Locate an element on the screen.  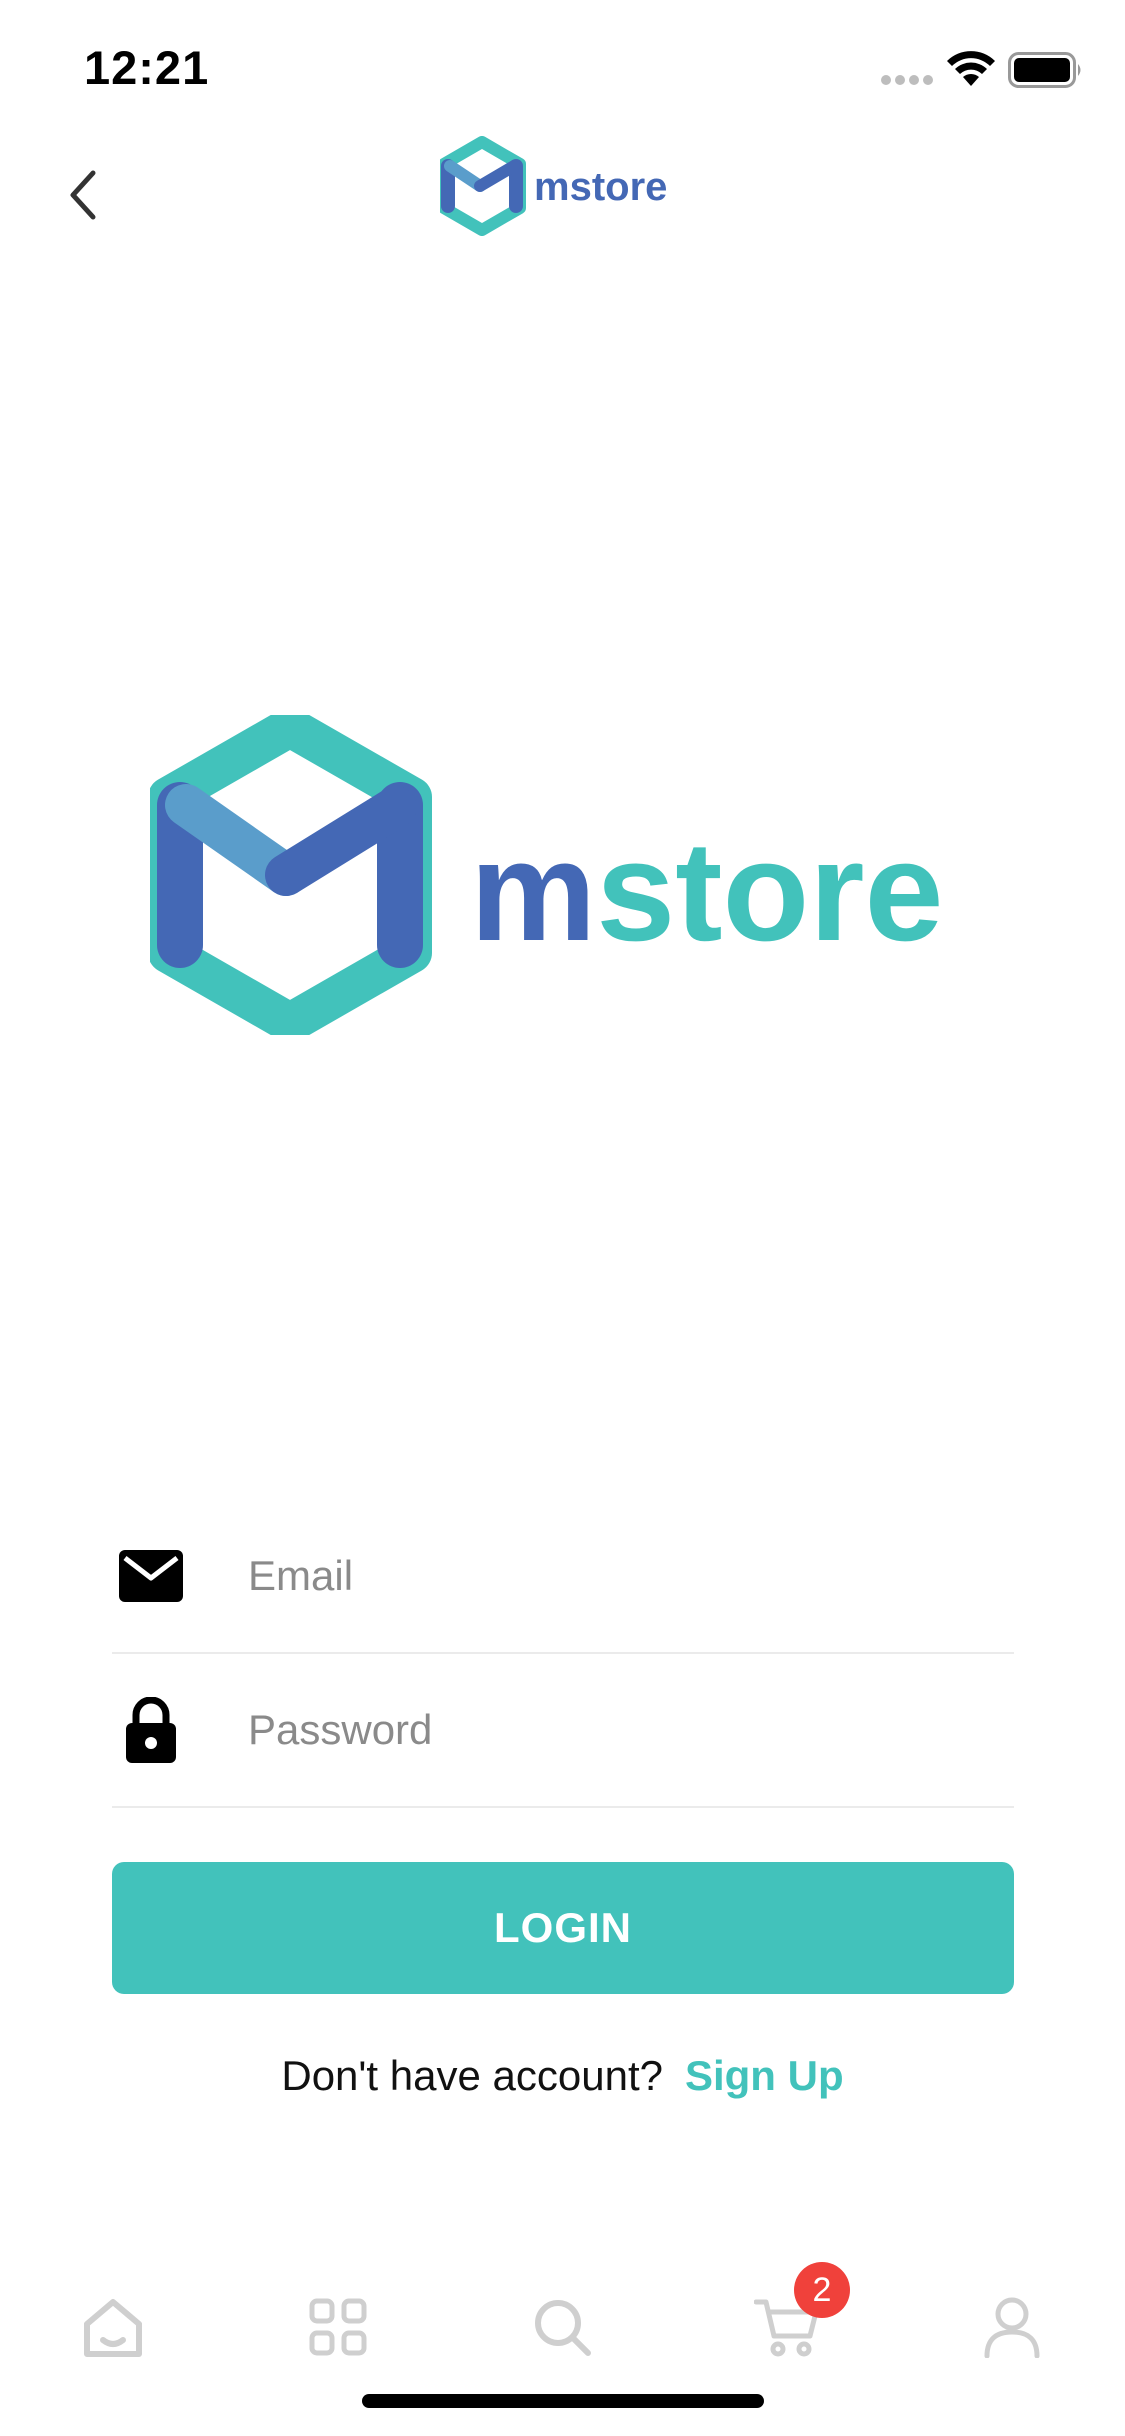
nav-logo: mstore is located at coordinates (553, 186).